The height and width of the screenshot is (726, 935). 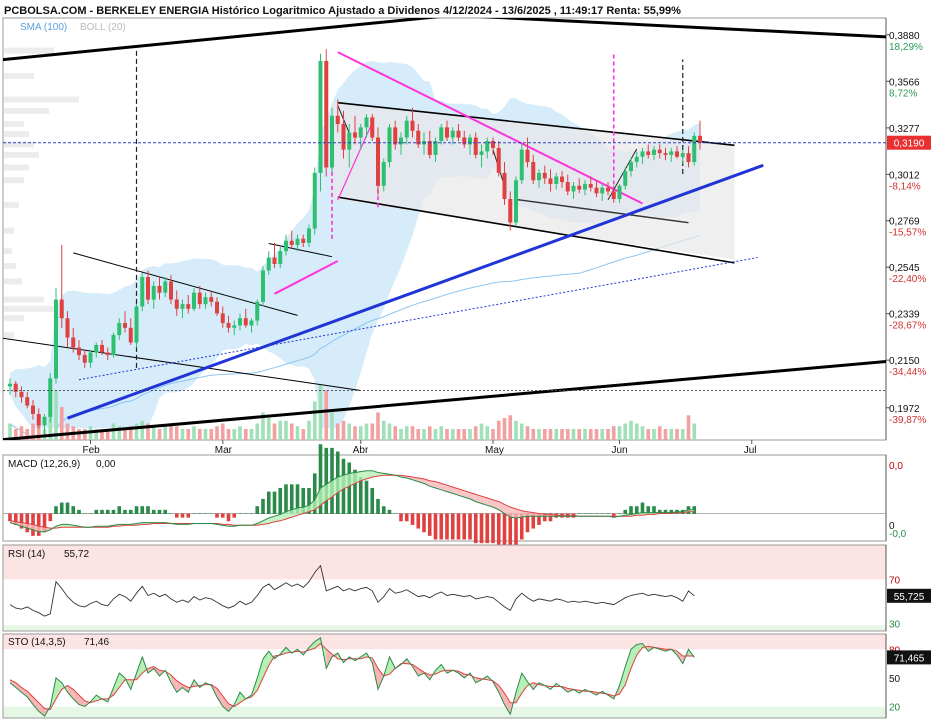 What do you see at coordinates (909, 658) in the screenshot?
I see `sto-current-value: 71,465` at bounding box center [909, 658].